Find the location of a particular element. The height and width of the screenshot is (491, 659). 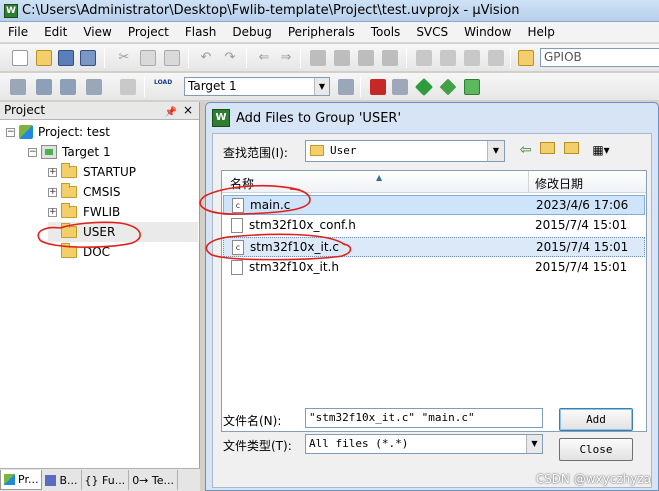

menu-view: View is located at coordinates (97, 32).